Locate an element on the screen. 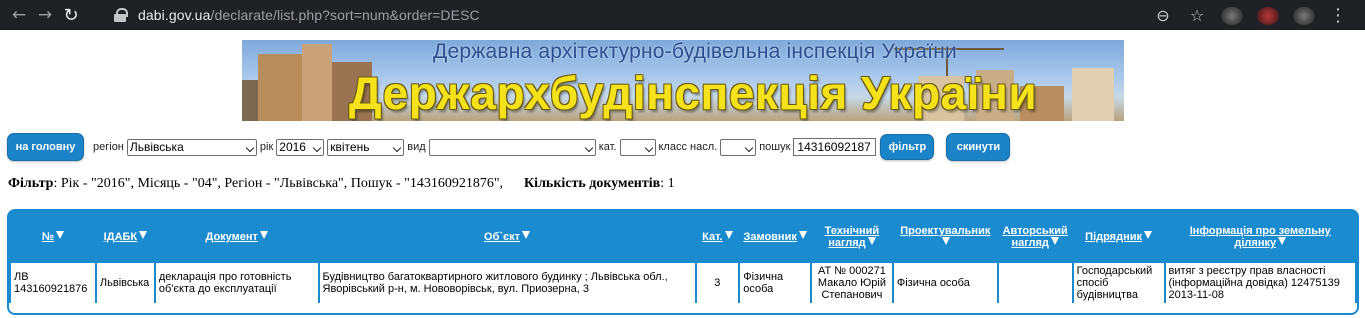 This screenshot has width=1365, height=318. class-select is located at coordinates (738, 147).